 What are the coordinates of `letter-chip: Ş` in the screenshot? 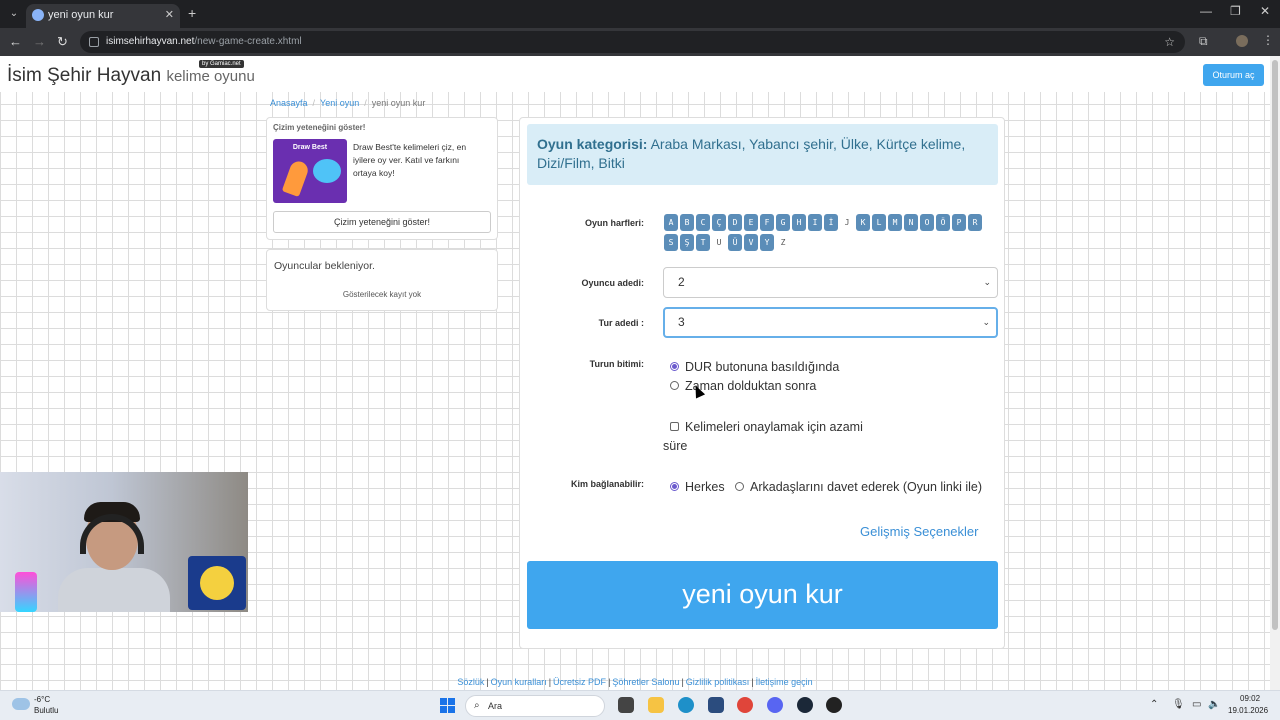 It's located at (687, 242).